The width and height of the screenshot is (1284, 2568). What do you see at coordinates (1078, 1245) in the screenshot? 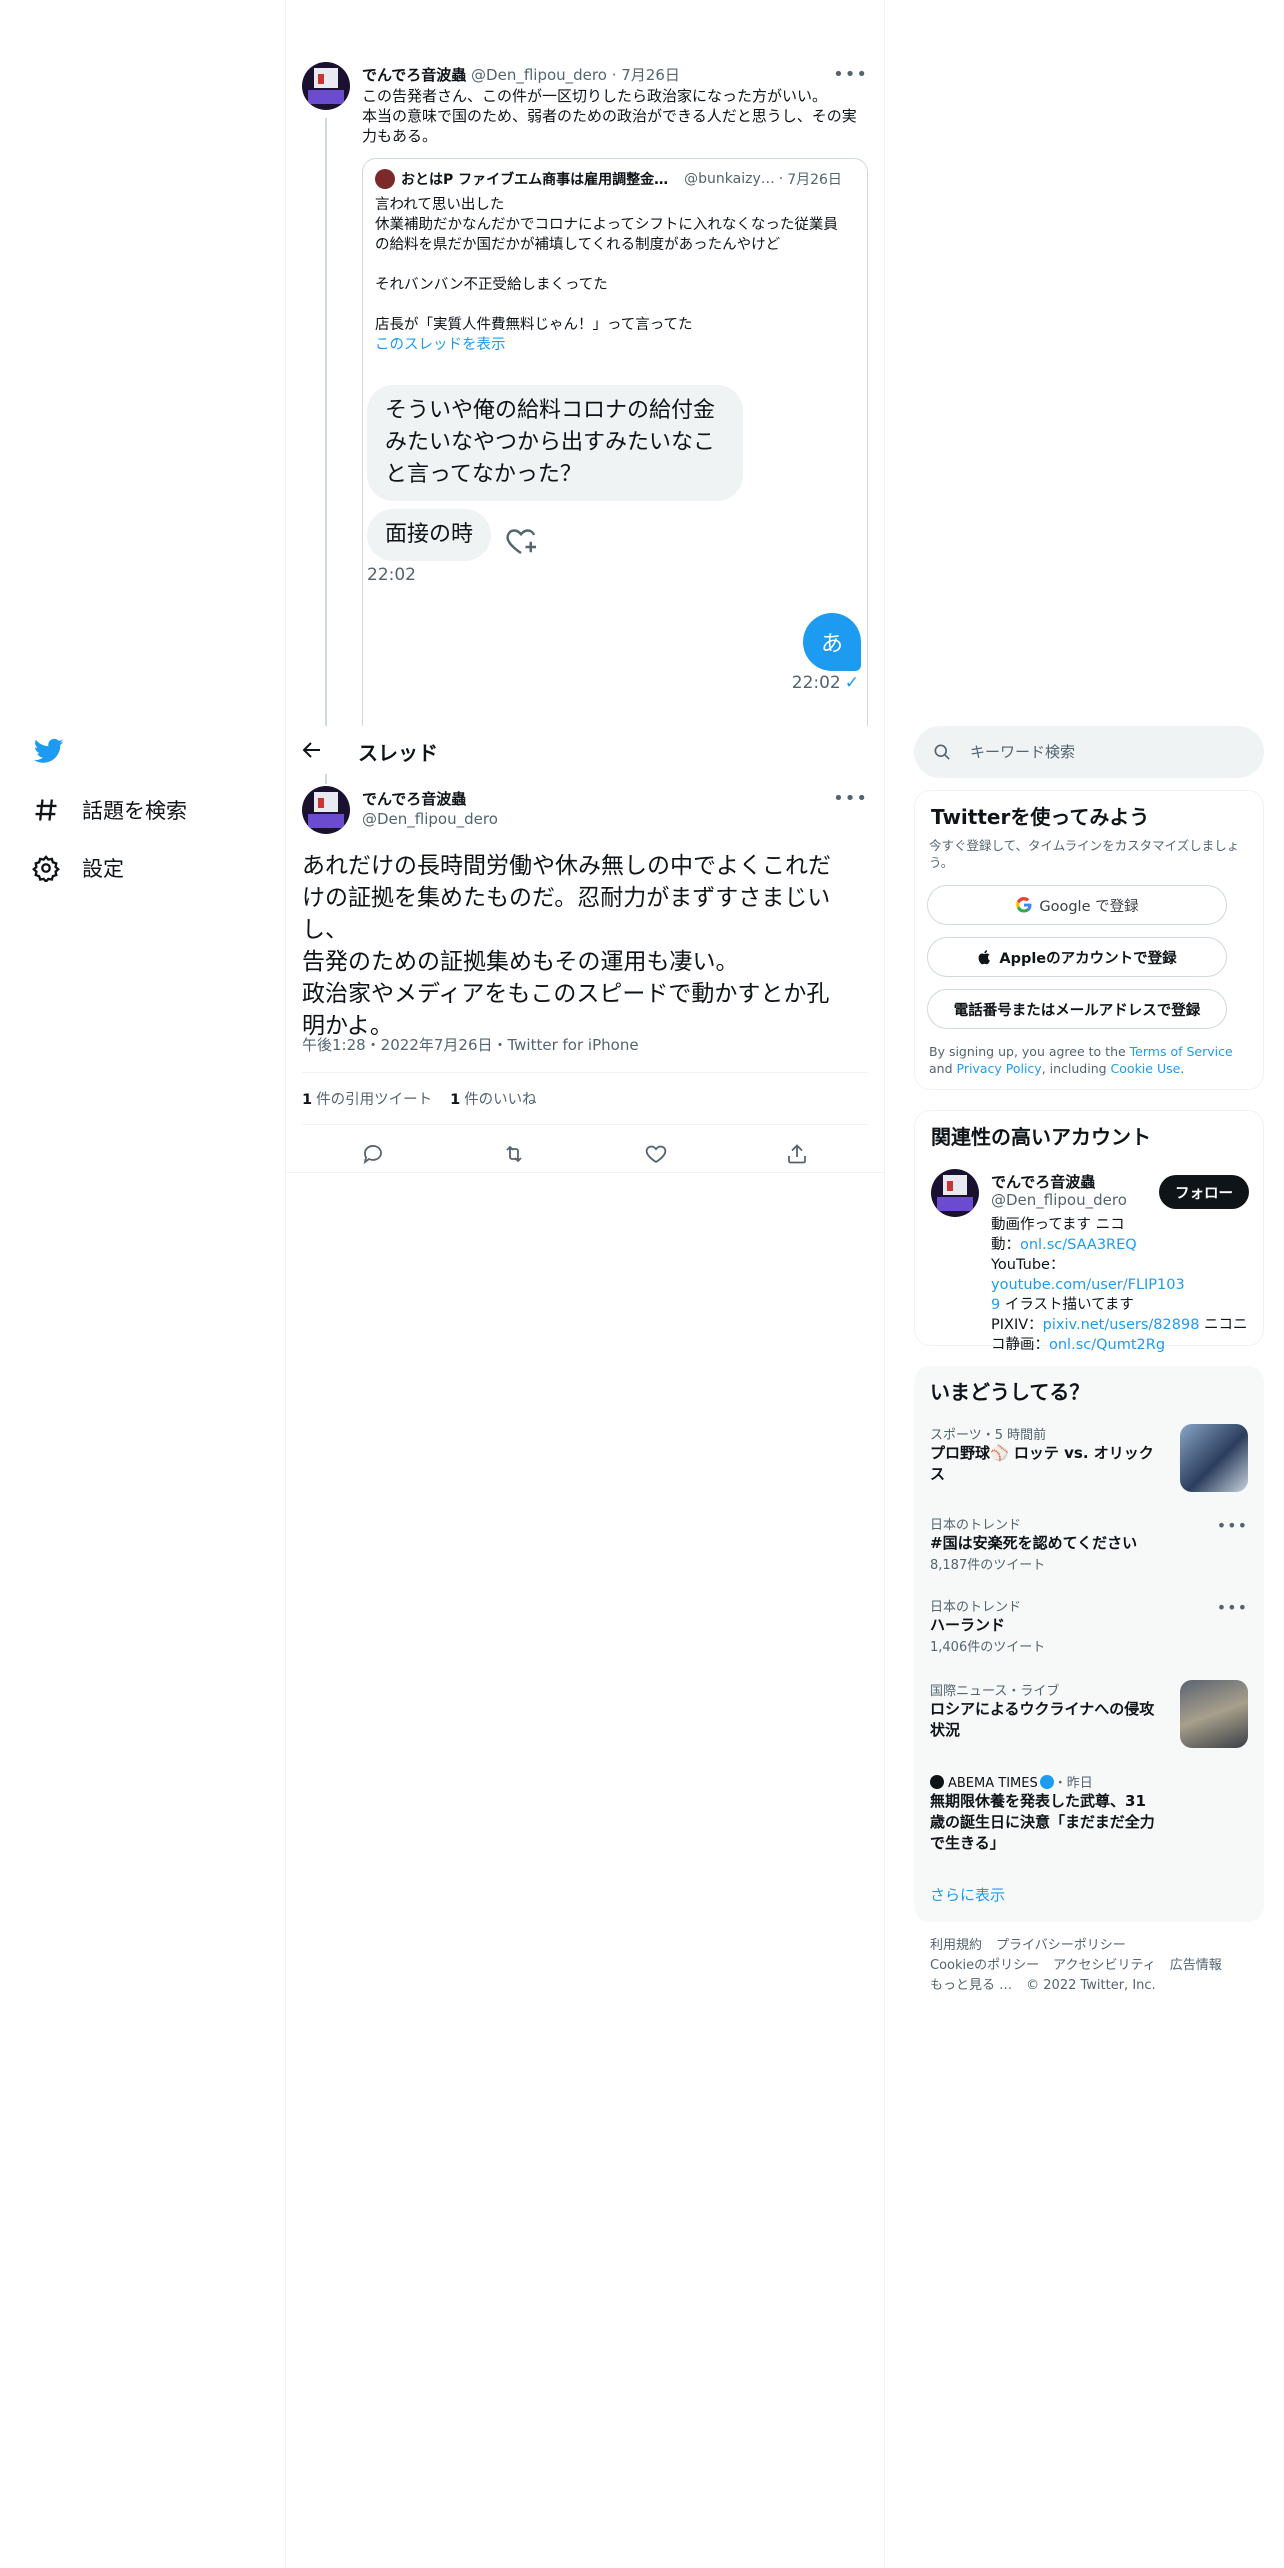
I see `bio-link: onl.sc/SAA3REQ` at bounding box center [1078, 1245].